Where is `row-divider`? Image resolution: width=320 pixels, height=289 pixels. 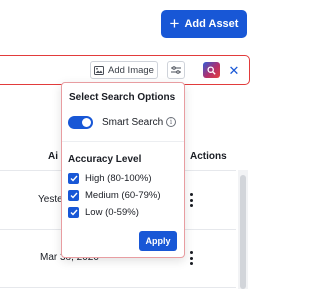 row-divider is located at coordinates (118, 287).